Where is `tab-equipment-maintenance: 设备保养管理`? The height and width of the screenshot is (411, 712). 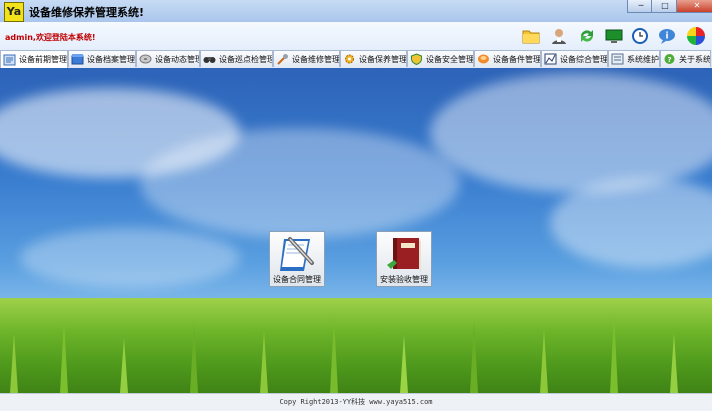
tab-equipment-maintenance: 设备保养管理 is located at coordinates (373, 58).